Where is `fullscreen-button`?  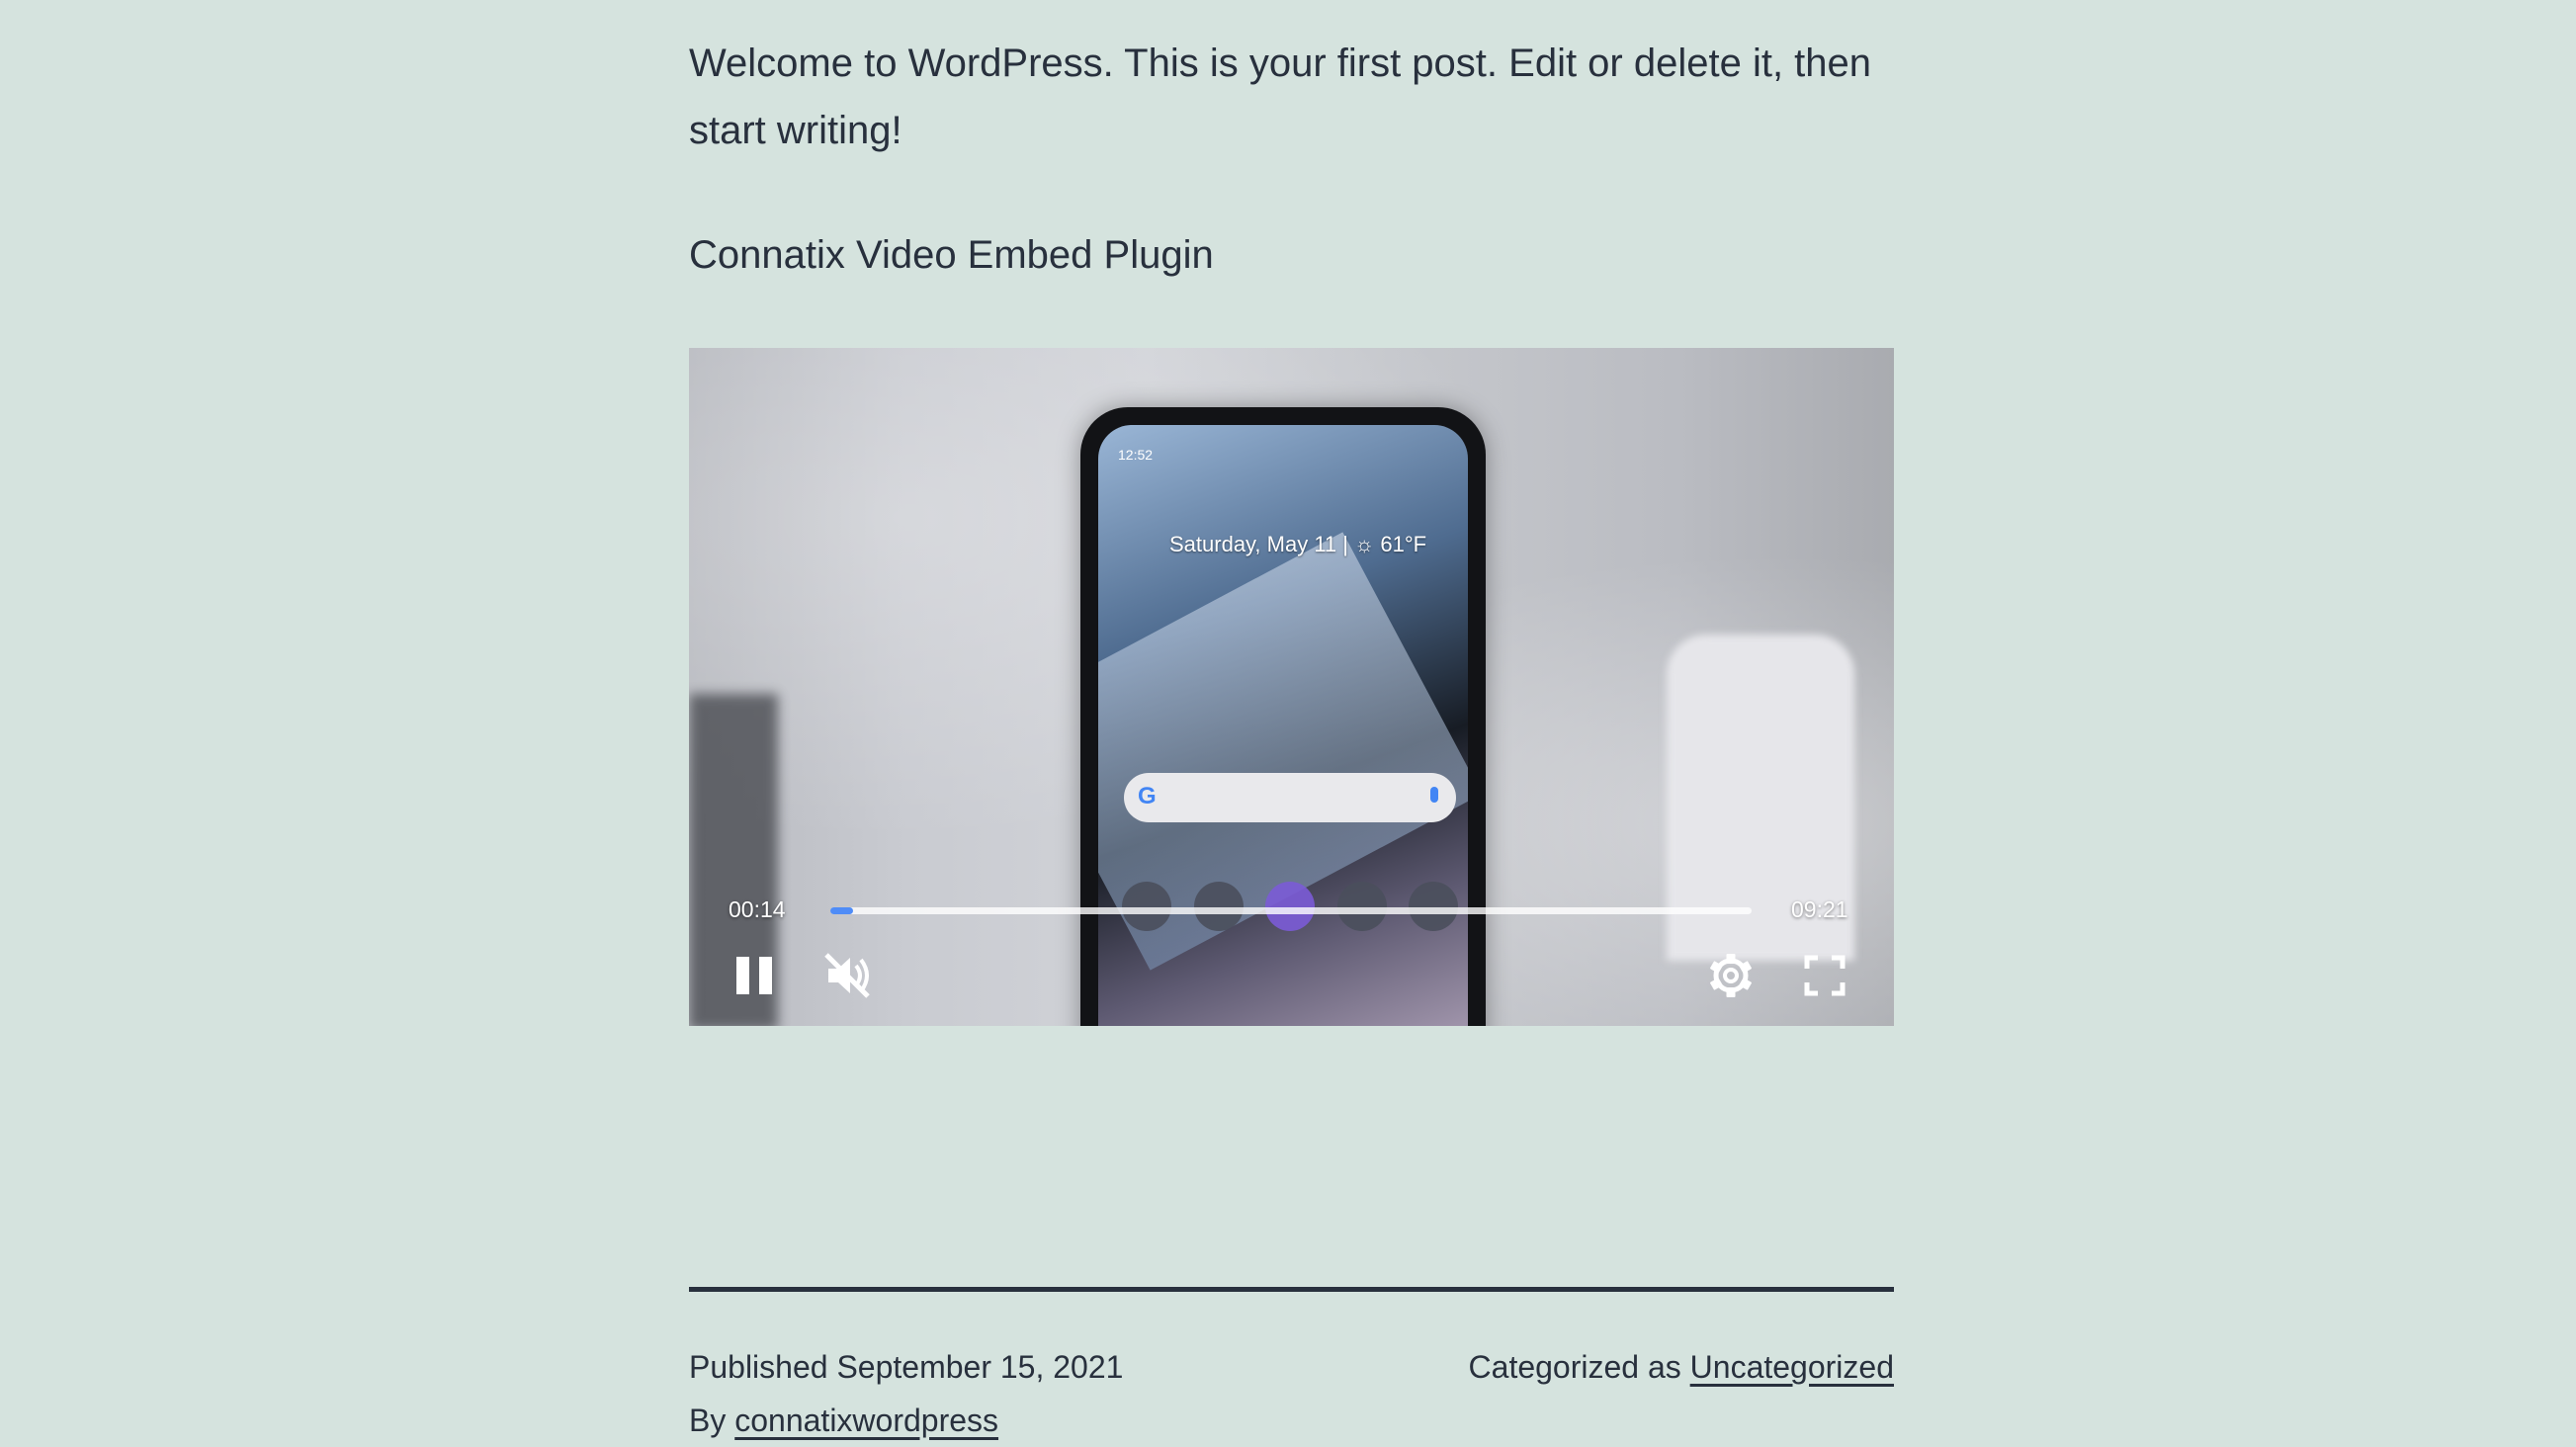 fullscreen-button is located at coordinates (1824, 975).